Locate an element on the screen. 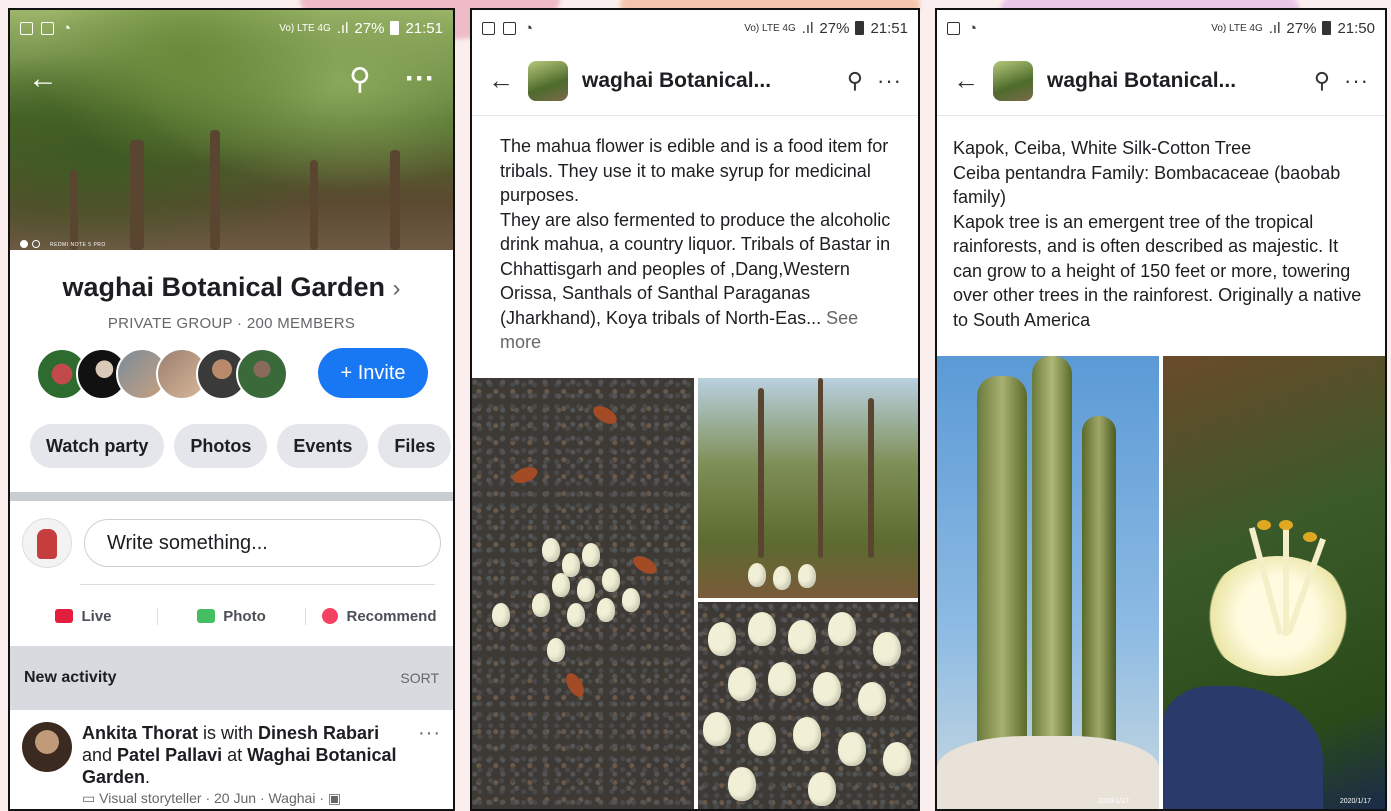 Image resolution: width=1391 pixels, height=811 pixels. group-title: waghai Botanical Garden › is located at coordinates (231, 287).